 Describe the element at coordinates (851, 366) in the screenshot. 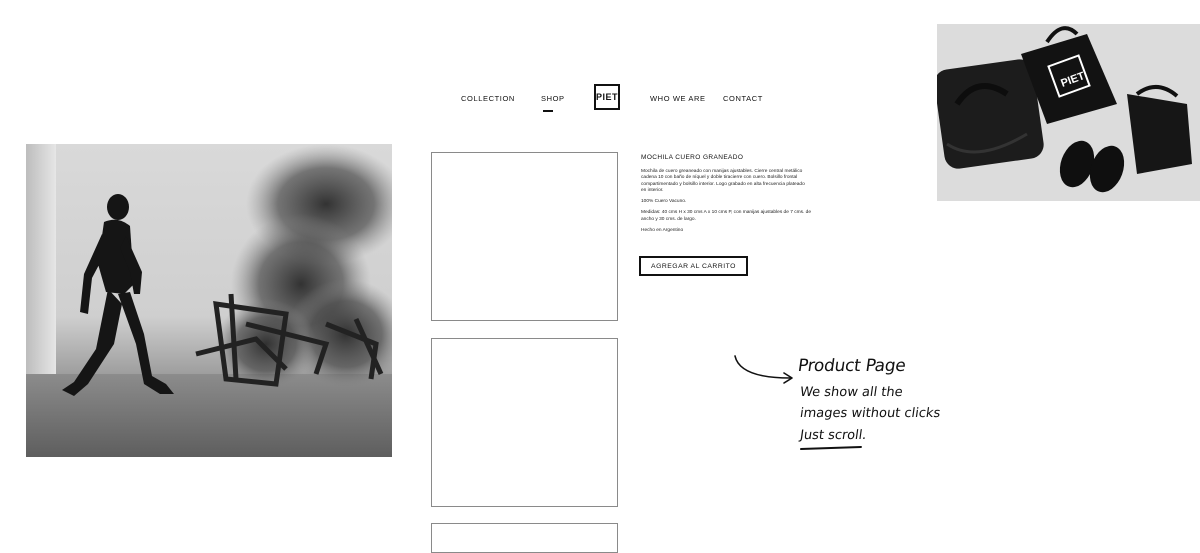

I see `annotation-line-1: Product Page` at that location.